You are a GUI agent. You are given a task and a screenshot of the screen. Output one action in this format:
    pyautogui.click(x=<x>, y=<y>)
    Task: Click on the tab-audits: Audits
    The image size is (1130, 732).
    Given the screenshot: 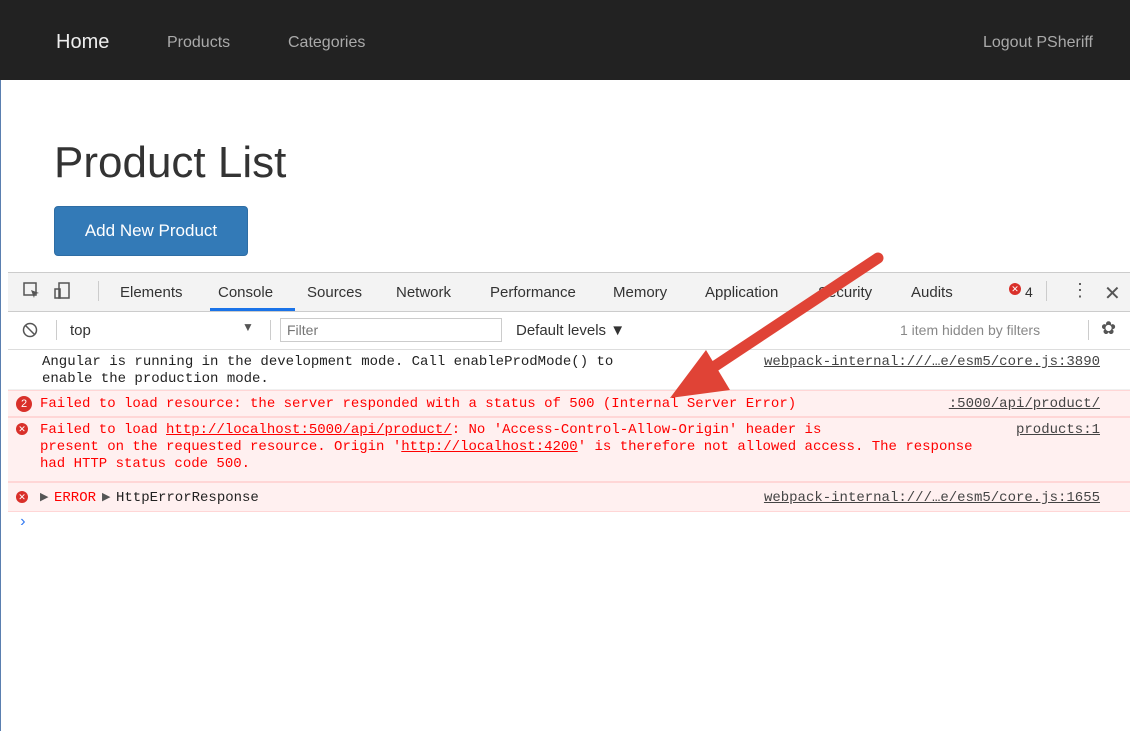 What is the action you would take?
    pyautogui.click(x=932, y=292)
    